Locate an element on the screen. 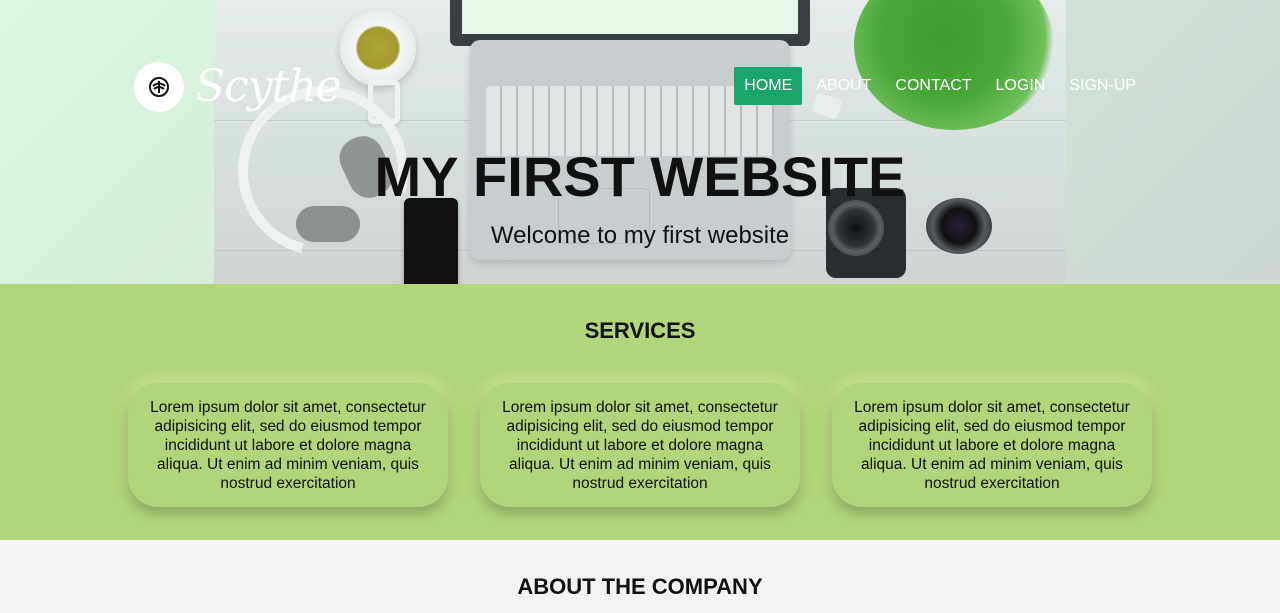  about-section: ABOUT THE COMPANY is located at coordinates (640, 576).